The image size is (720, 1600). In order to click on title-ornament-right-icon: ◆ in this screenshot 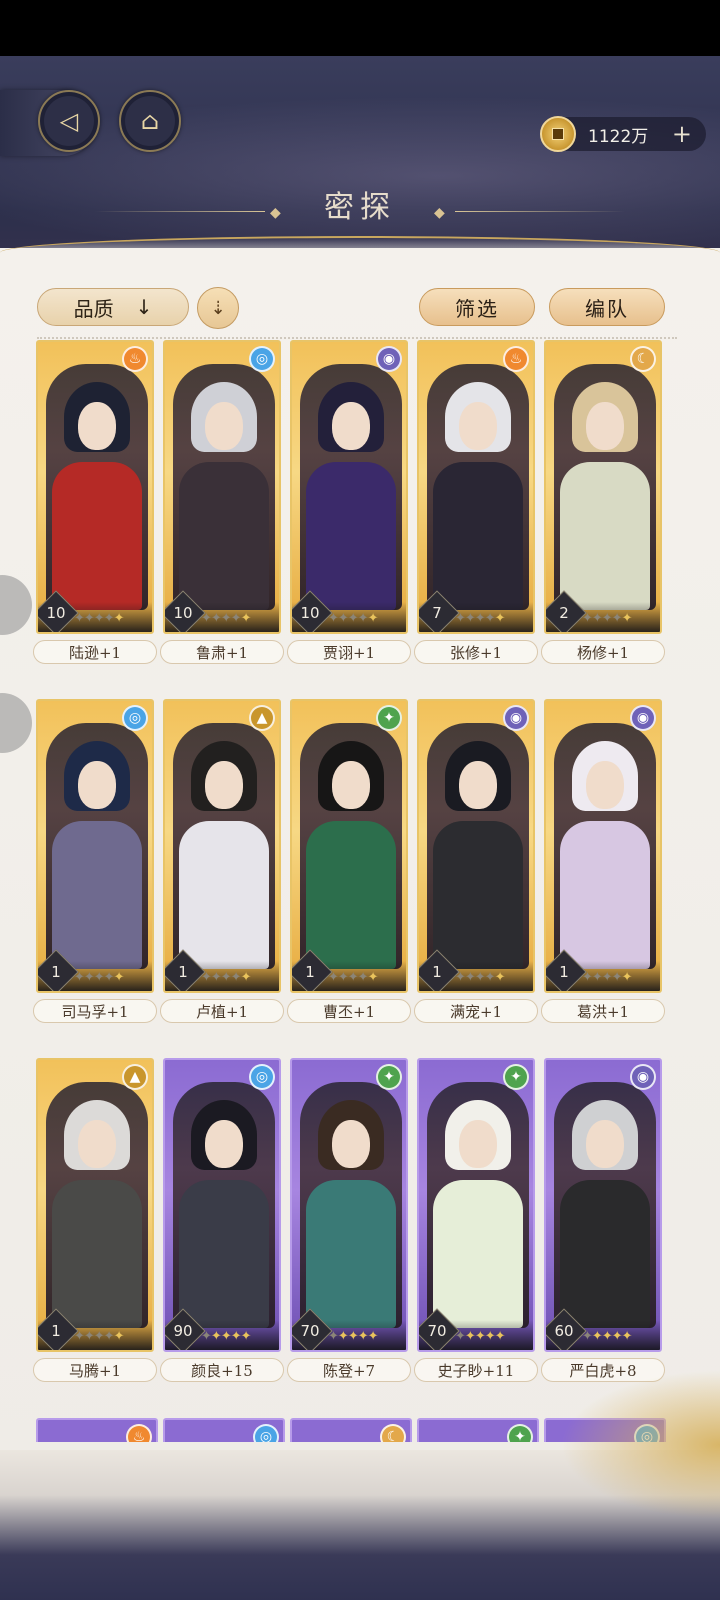, I will do `click(439, 213)`.